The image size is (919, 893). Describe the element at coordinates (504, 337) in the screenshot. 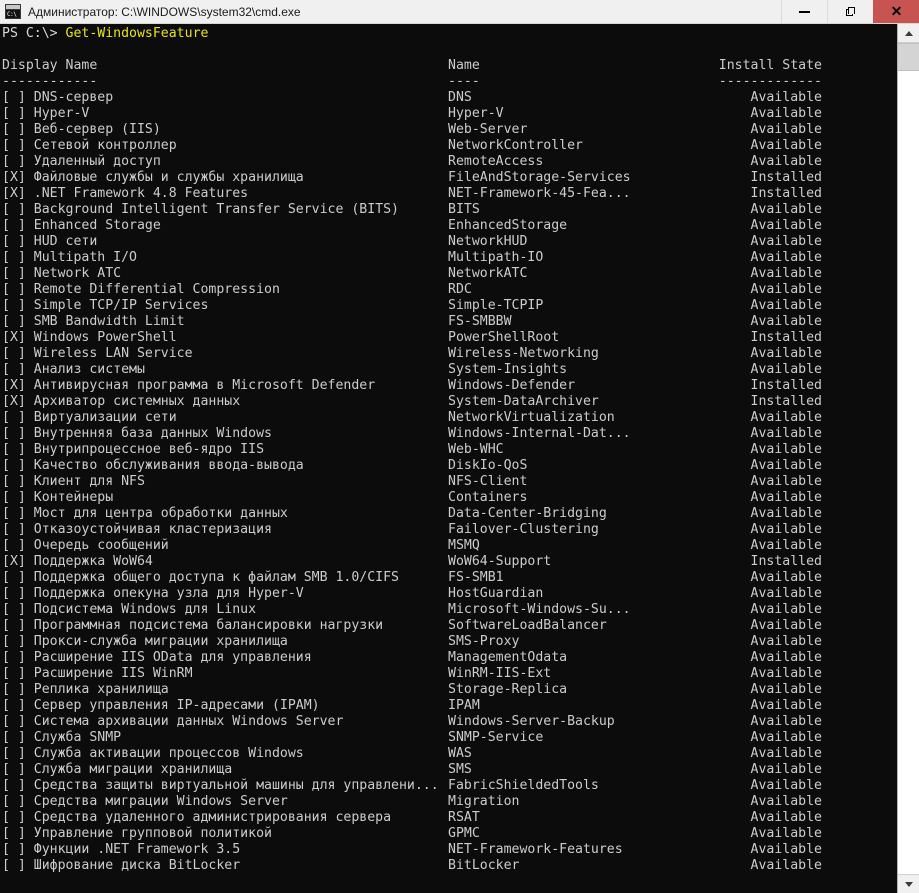

I see `cell-name: PowerShellRoot` at that location.